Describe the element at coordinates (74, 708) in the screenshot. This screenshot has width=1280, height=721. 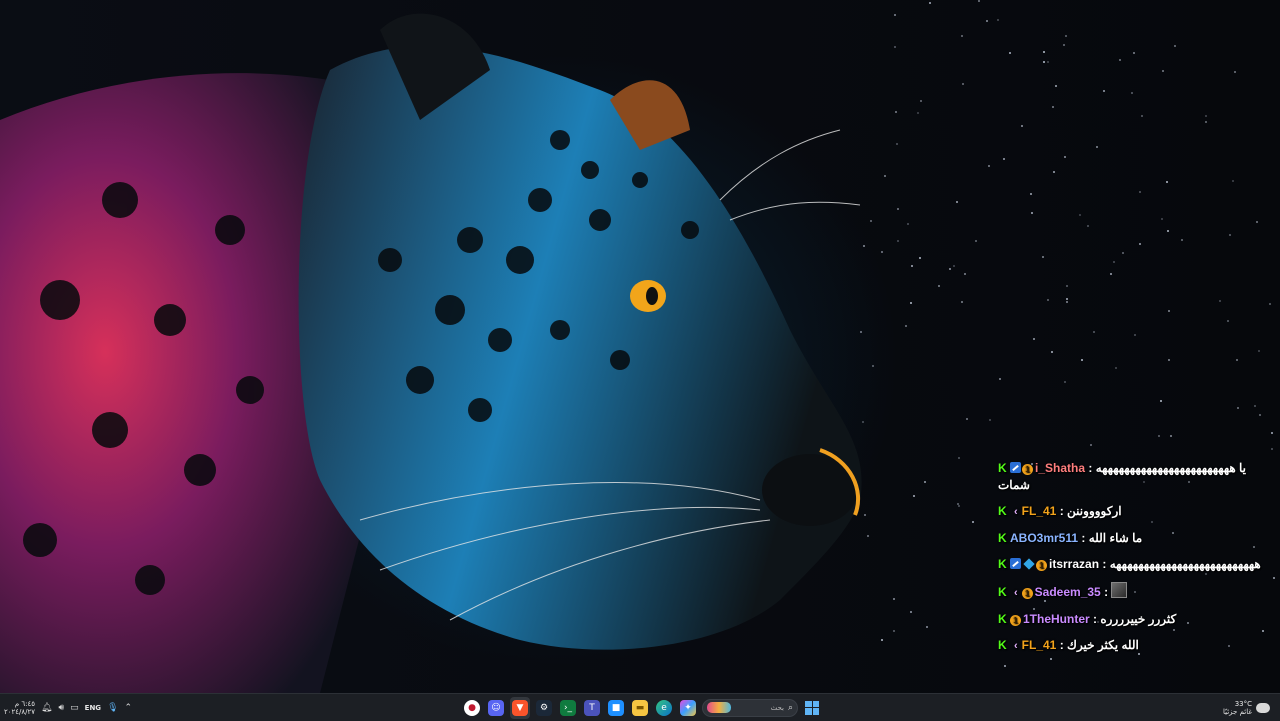
I see `network-icon: ▭` at that location.